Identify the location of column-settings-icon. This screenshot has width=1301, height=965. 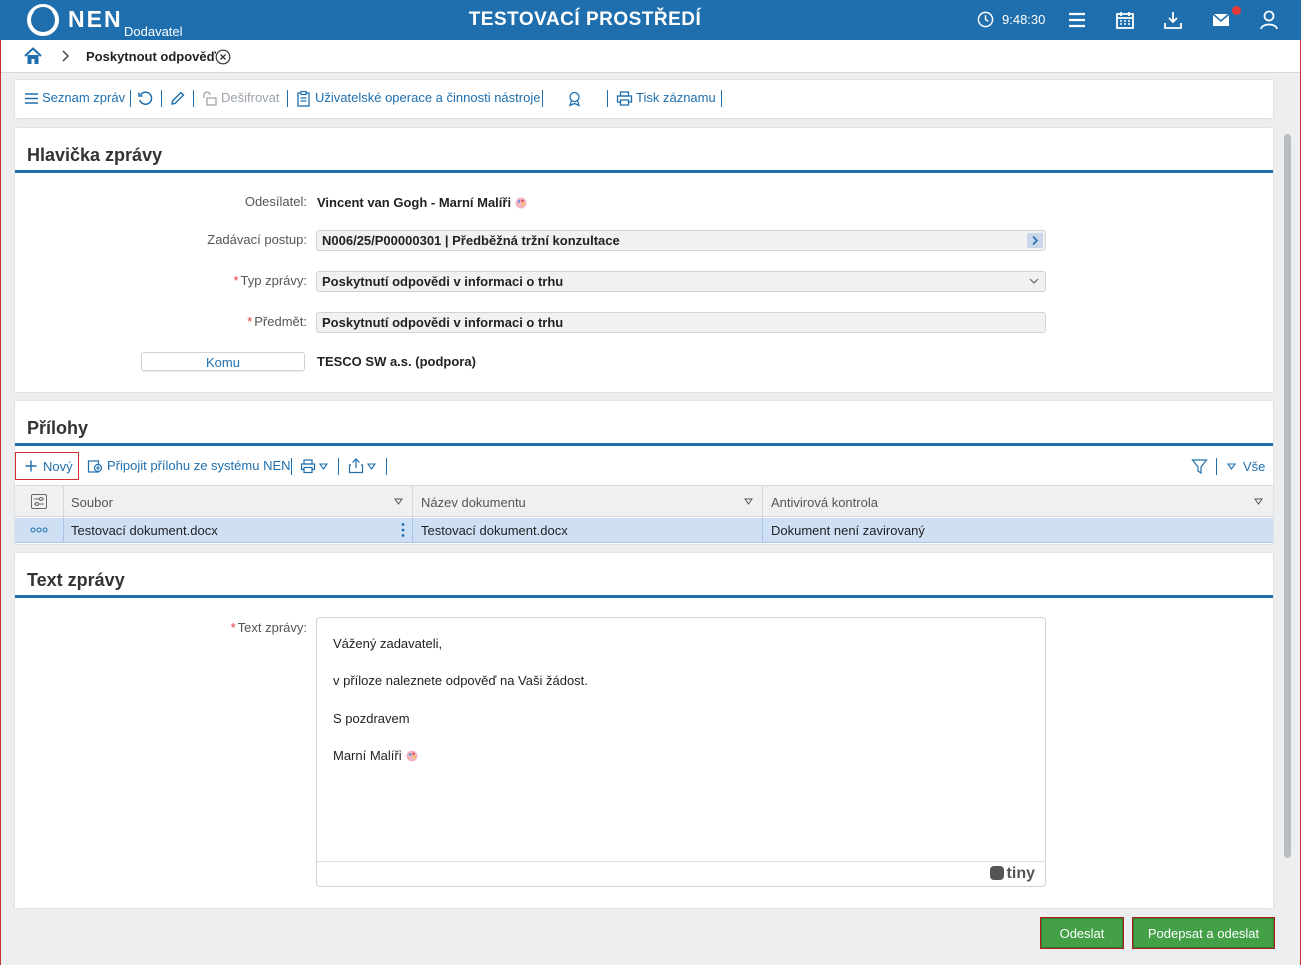
(39, 501).